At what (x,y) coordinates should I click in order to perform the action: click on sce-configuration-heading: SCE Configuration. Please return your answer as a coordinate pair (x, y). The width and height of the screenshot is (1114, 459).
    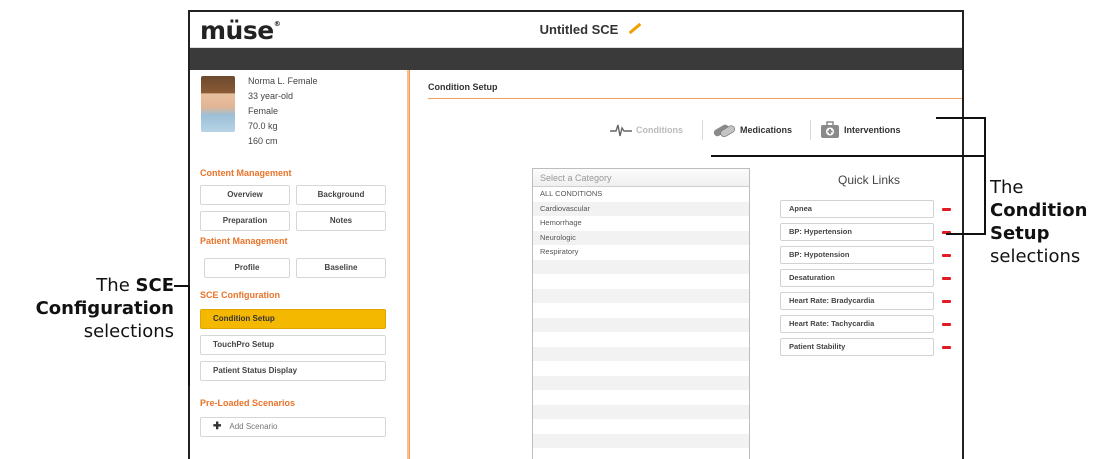
    Looking at the image, I should click on (240, 295).